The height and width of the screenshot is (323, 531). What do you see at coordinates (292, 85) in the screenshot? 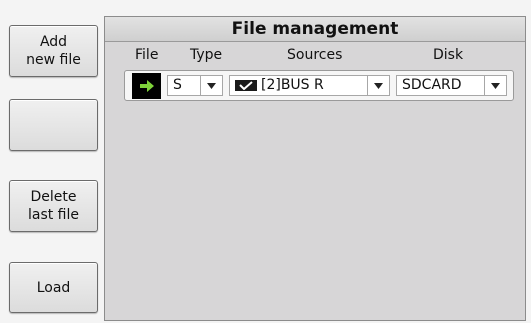
I see `sources-value: [2]BUS R` at bounding box center [292, 85].